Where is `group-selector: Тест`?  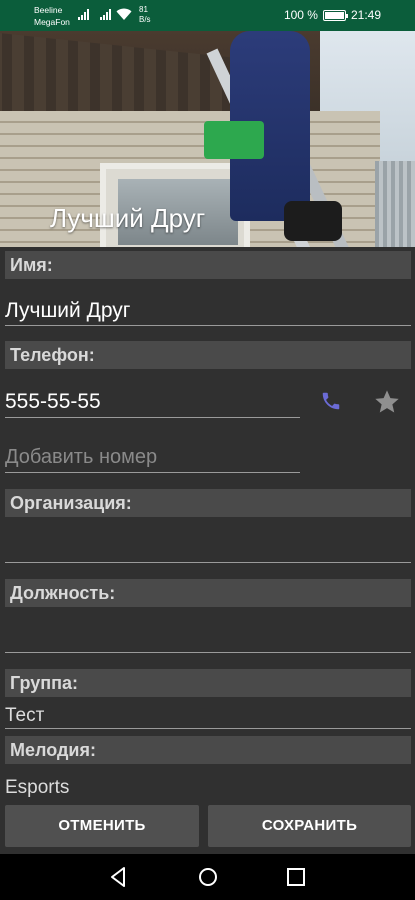 group-selector: Тест is located at coordinates (24, 716).